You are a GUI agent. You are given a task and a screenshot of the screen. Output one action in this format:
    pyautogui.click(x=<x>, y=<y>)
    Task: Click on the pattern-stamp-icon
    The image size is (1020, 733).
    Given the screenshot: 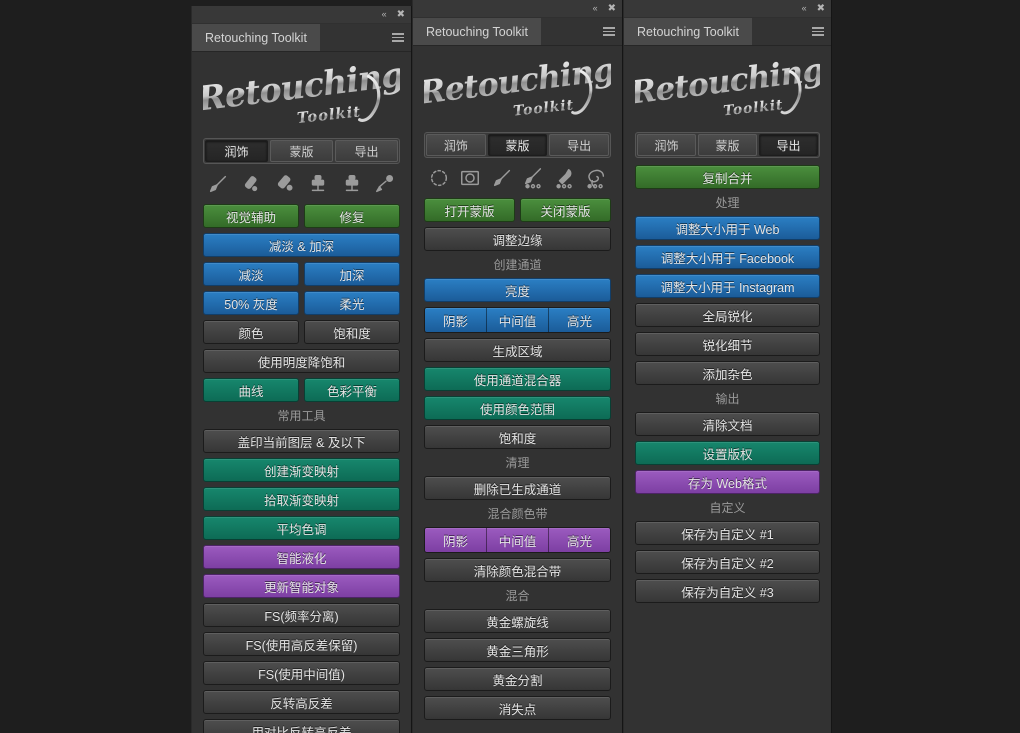 What is the action you would take?
    pyautogui.click(x=352, y=184)
    